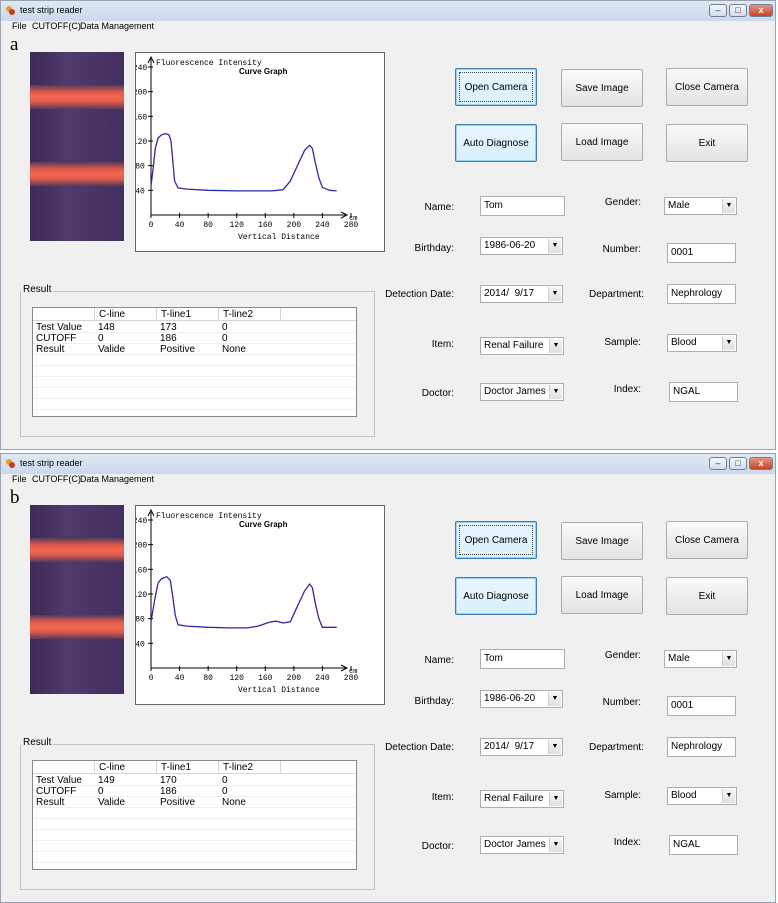 Image resolution: width=778 pixels, height=903 pixels. I want to click on doctor-label: Doctor:, so click(437, 846).